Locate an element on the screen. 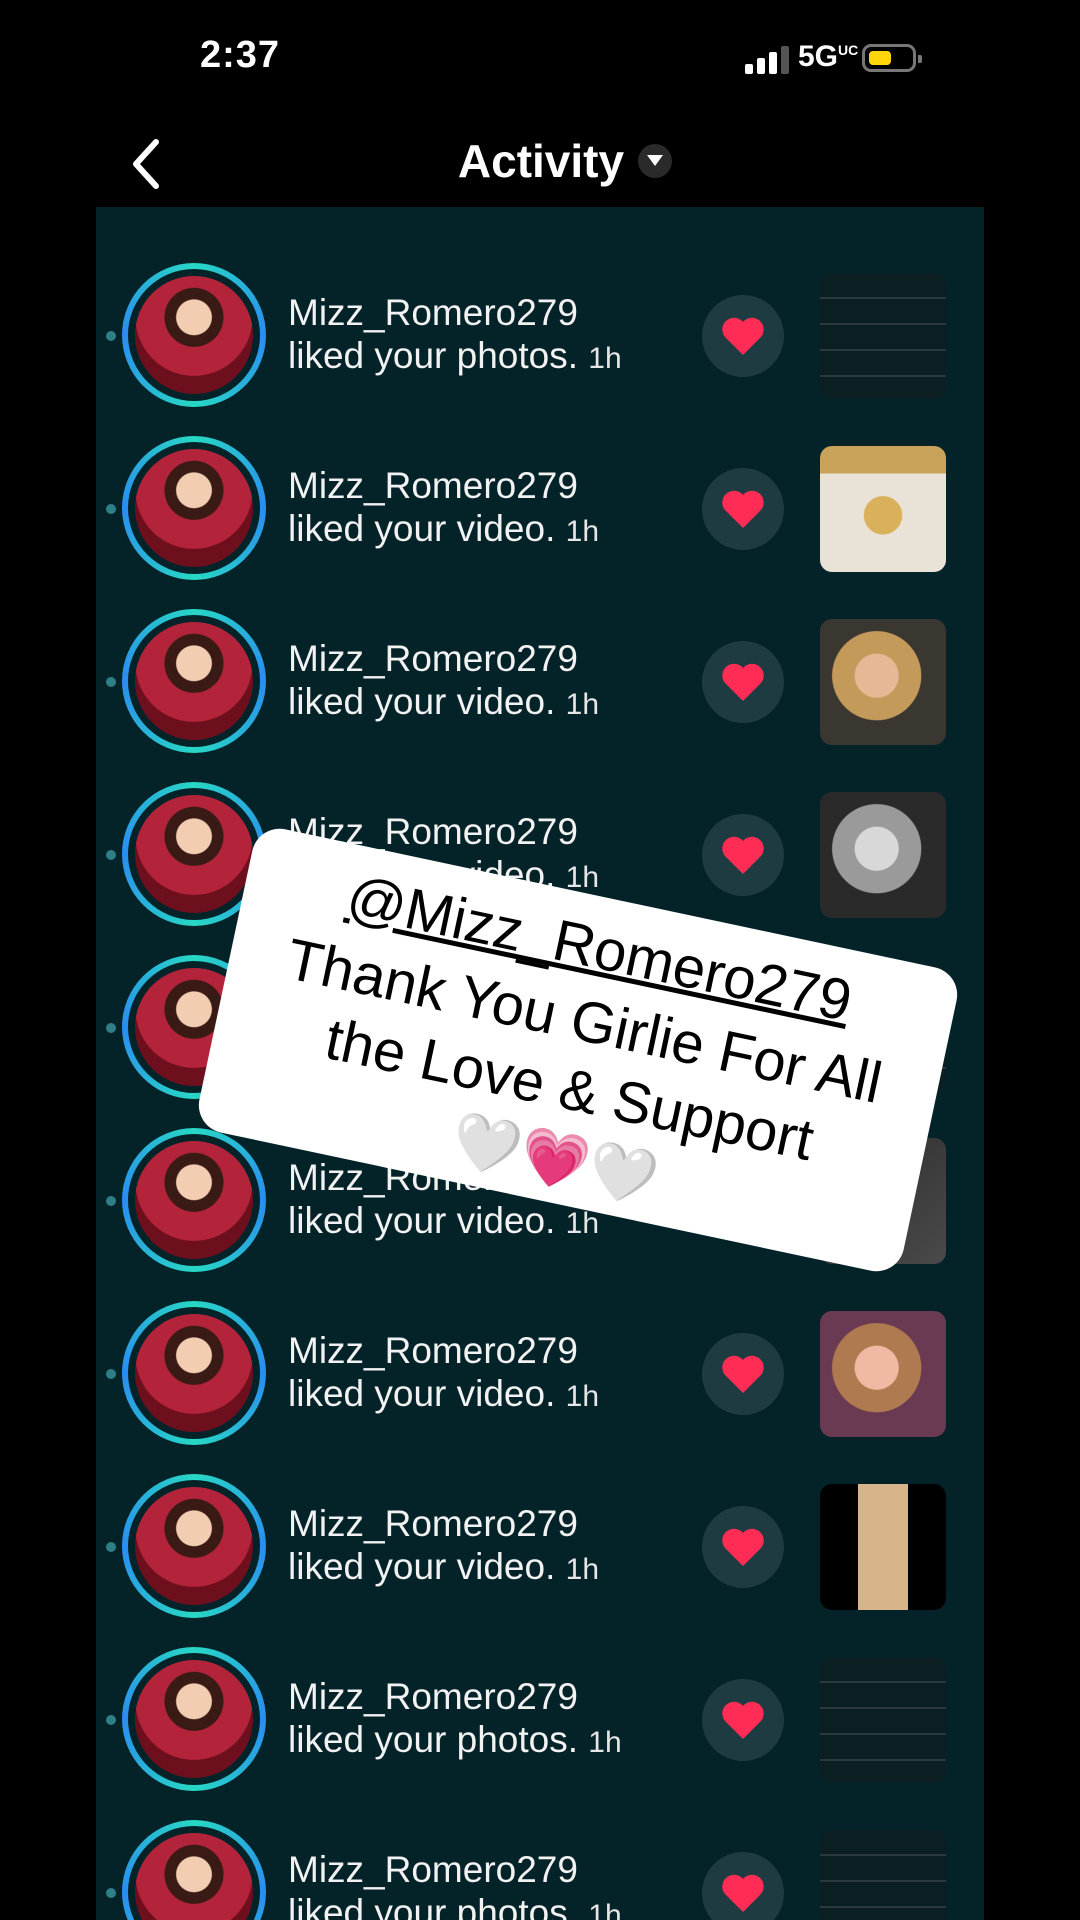  page-title-wrapper: Activity is located at coordinates (540, 161).